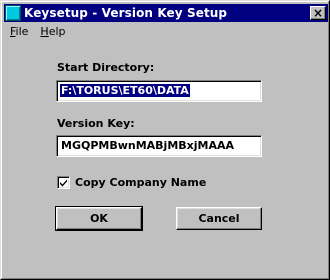  I want to click on copy-company-label: Copy Company Name, so click(141, 182).